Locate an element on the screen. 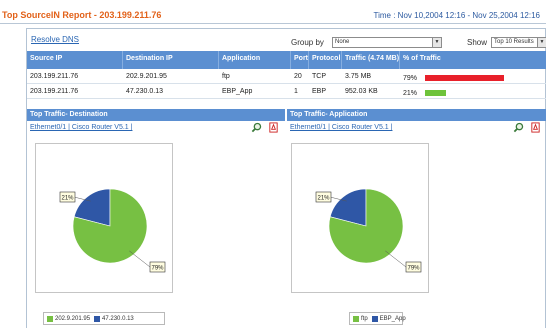 This screenshot has height=328, width=546. show-results-value: Top 10 Results is located at coordinates (514, 42).